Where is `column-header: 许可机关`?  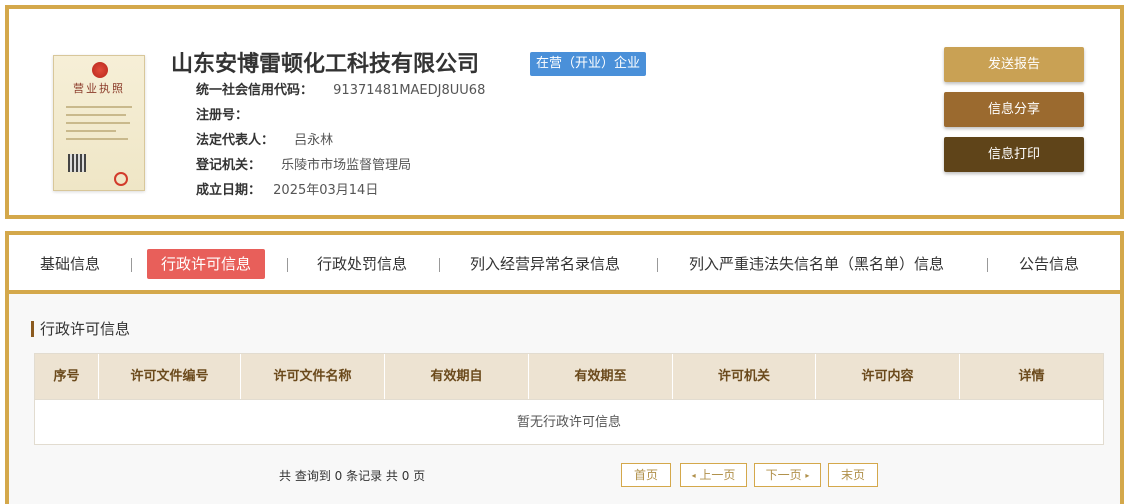 column-header: 许可机关 is located at coordinates (744, 376).